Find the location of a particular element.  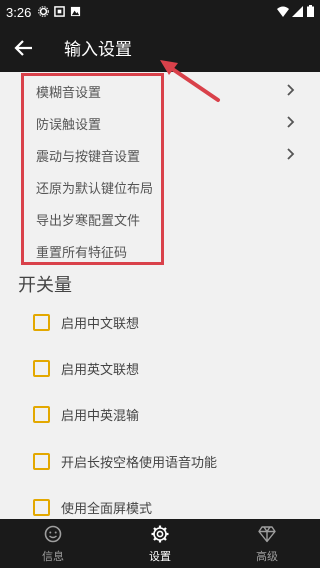

page-title: 输入设置 is located at coordinates (98, 50).